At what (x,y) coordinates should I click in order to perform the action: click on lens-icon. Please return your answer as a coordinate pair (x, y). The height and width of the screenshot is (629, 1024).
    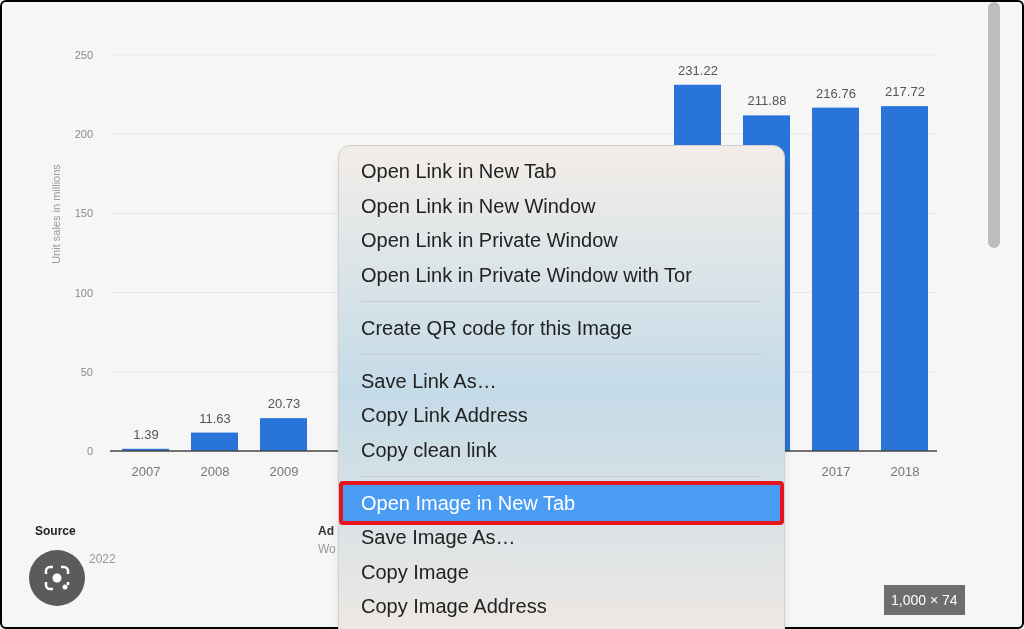
    Looking at the image, I should click on (57, 578).